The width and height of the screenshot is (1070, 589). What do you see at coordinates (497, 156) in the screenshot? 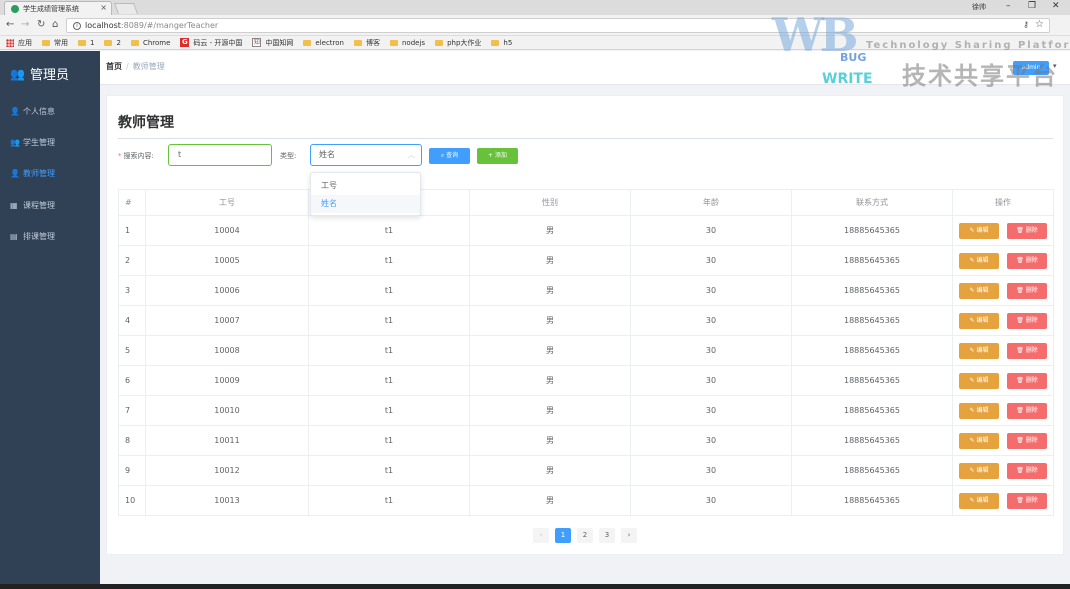
I see `add-button: + 添加` at bounding box center [497, 156].